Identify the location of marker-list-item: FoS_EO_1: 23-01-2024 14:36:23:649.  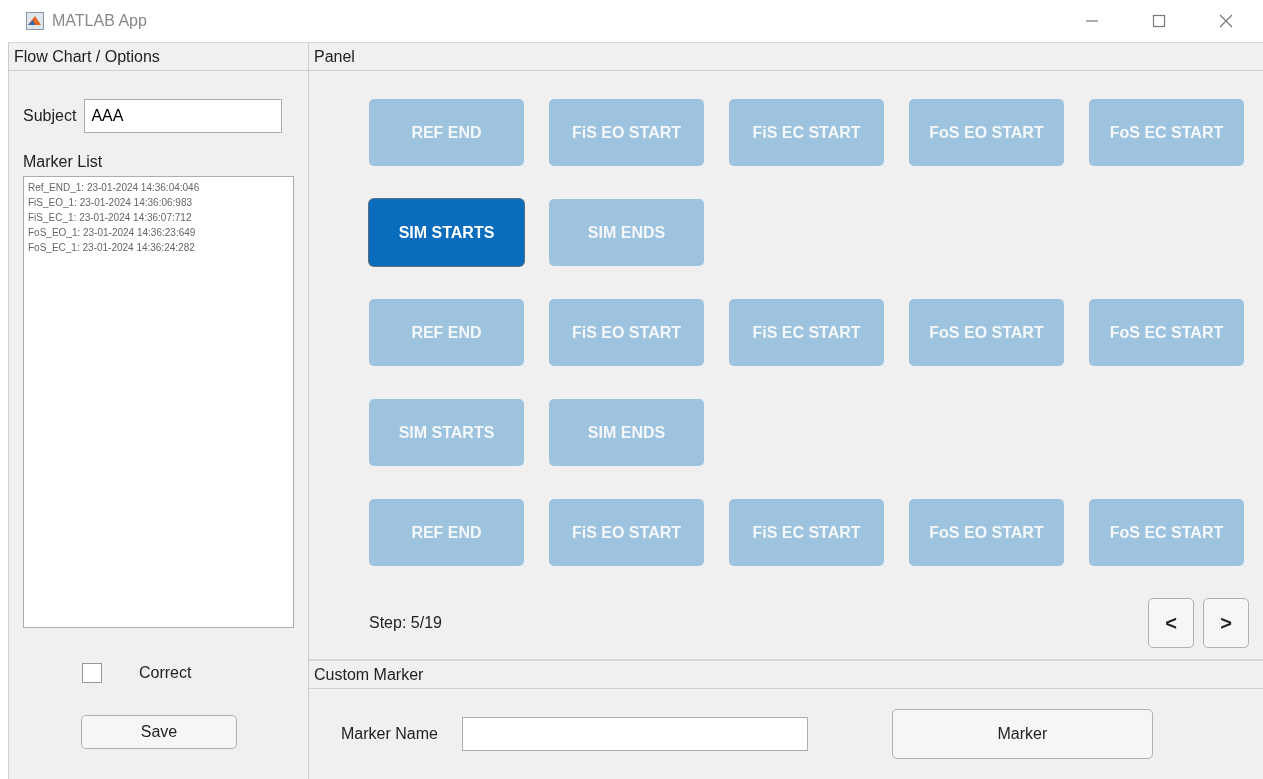
(158, 232).